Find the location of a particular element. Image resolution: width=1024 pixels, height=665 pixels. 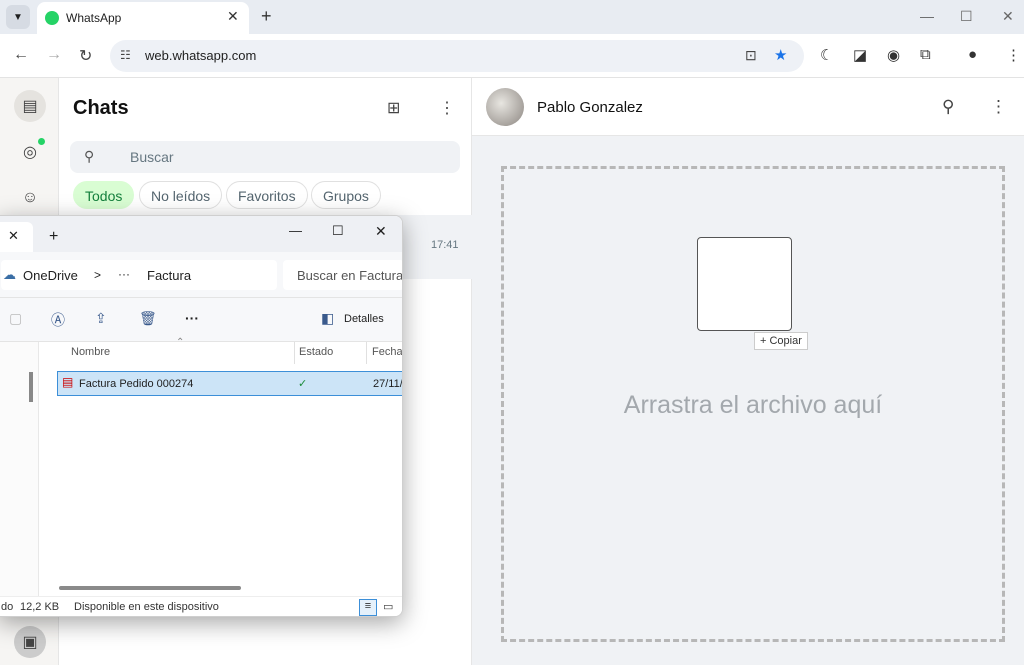

sort-arrow-icon: ⌃ is located at coordinates (180, 342).